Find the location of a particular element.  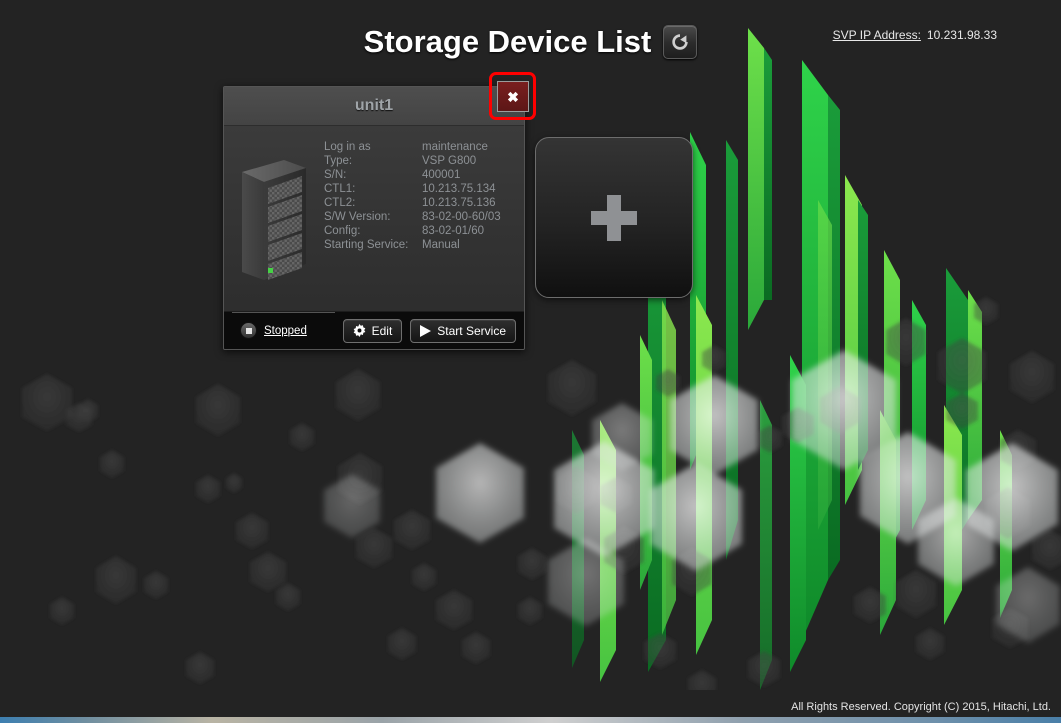

start-service-button: Start Service is located at coordinates (463, 330).